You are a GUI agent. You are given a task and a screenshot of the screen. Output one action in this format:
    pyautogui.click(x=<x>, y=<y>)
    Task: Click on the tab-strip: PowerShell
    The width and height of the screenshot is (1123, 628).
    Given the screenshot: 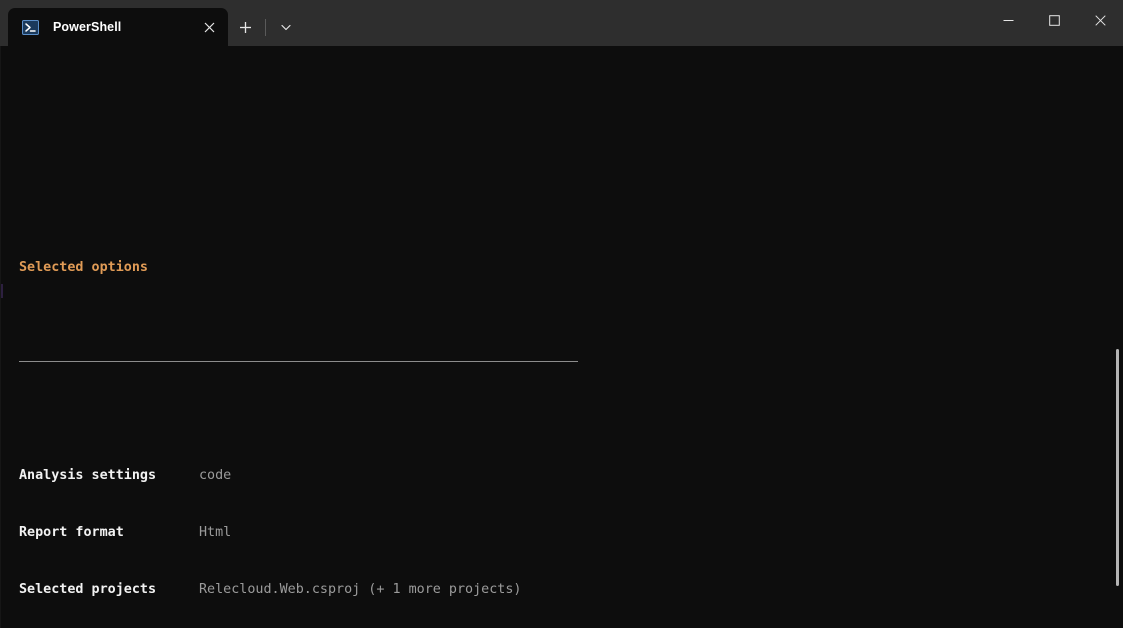 What is the action you would take?
    pyautogui.click(x=151, y=23)
    